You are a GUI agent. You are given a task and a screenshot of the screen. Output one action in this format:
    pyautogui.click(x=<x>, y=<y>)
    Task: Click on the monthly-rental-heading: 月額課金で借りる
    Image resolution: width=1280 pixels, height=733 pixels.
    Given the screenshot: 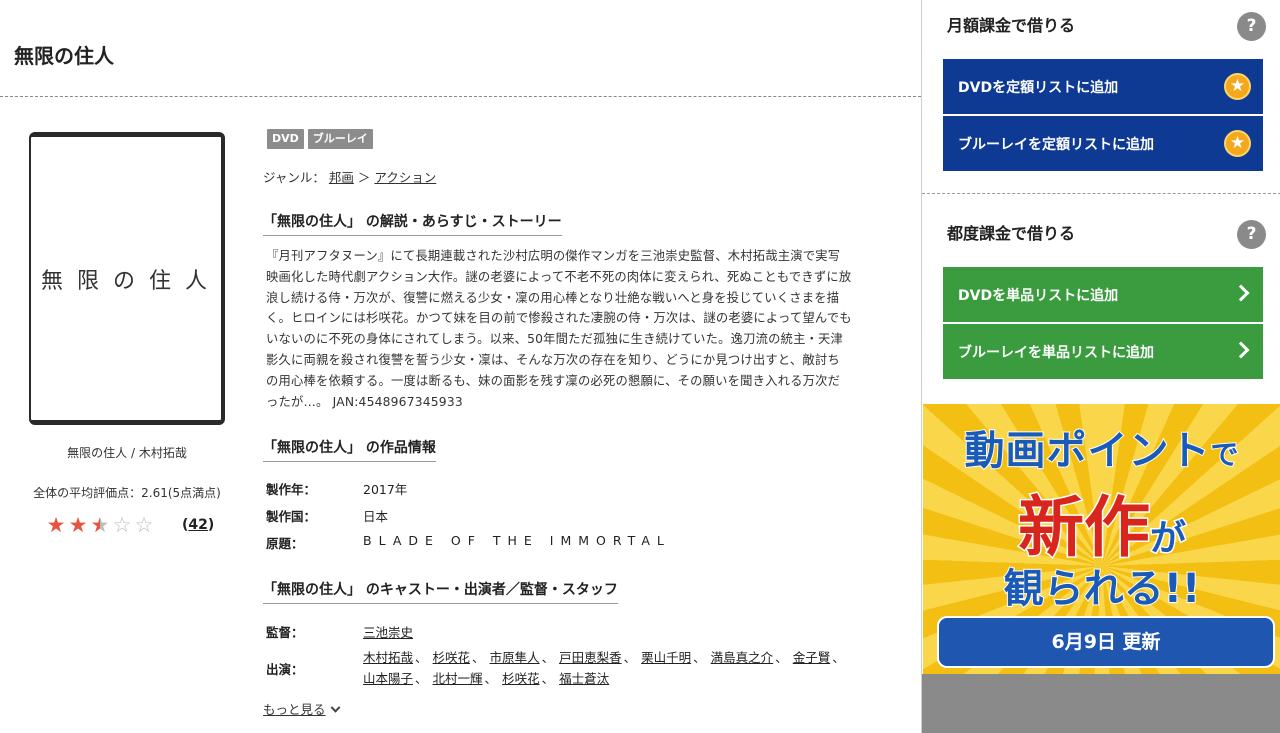 What is the action you would take?
    pyautogui.click(x=1011, y=25)
    